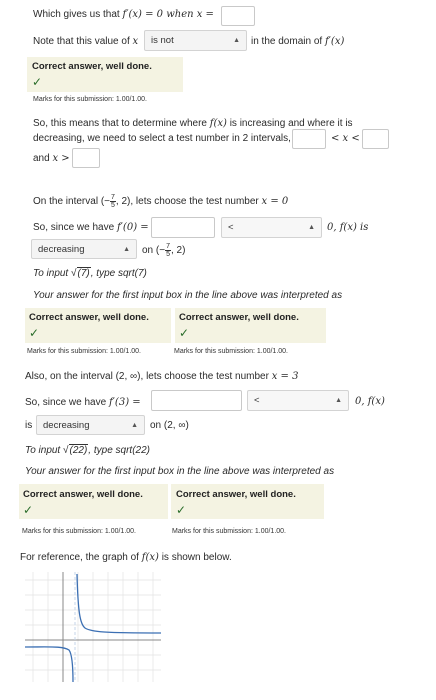 Image resolution: width=436 pixels, height=700 pixels. I want to click on hint-suffix: , type sqrt(22), so click(119, 450).